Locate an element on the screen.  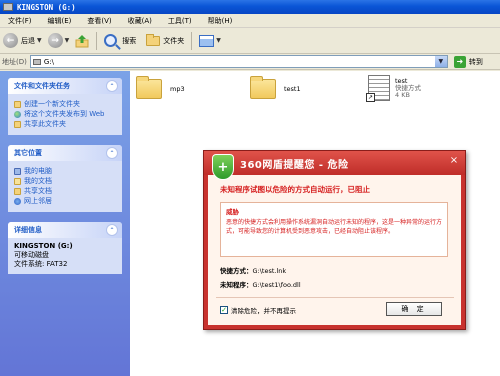
up-folder-icon is located at coordinates (82, 40).